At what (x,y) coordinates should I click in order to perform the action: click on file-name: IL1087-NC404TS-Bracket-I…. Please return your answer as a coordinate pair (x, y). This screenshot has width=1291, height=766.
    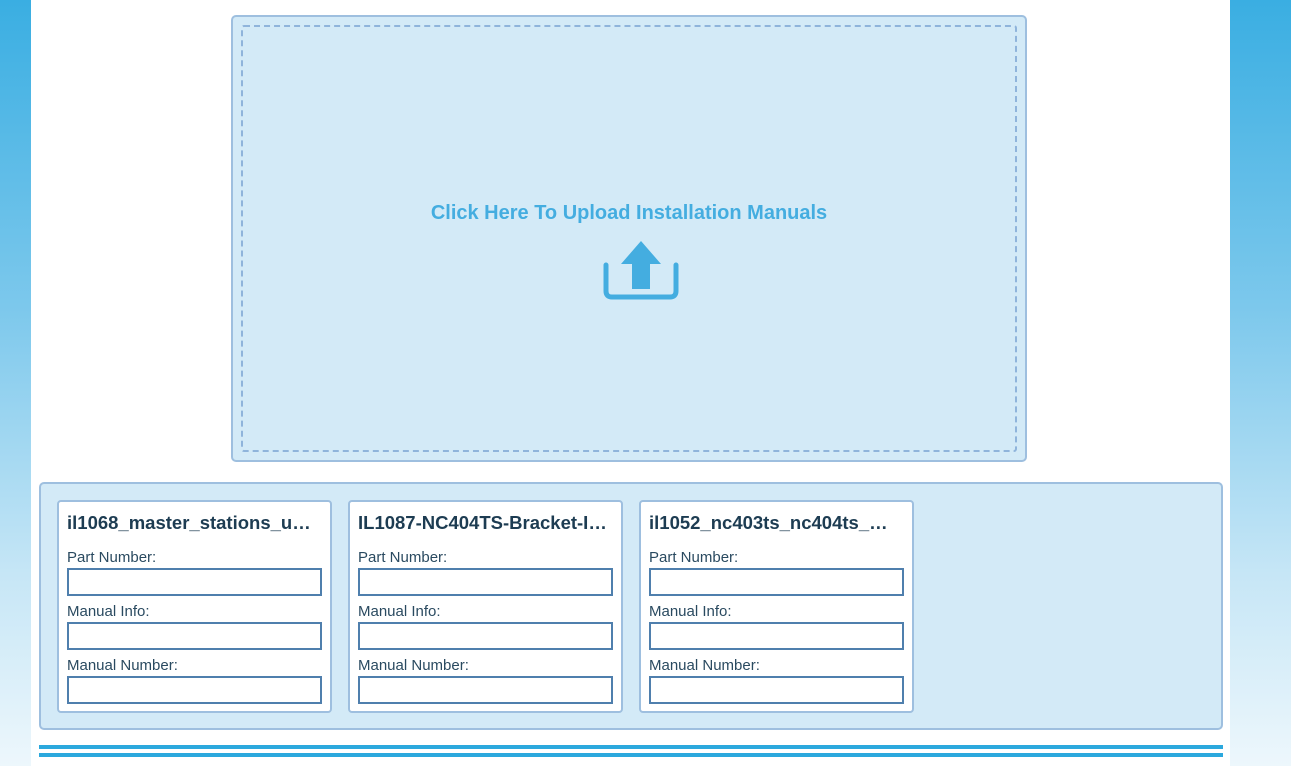
    Looking at the image, I should click on (482, 522).